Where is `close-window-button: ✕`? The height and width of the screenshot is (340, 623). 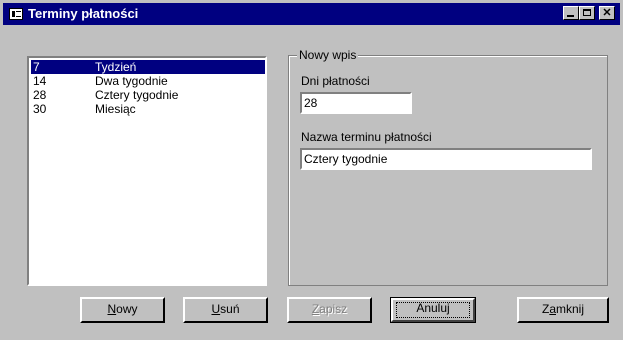
close-window-button: ✕ is located at coordinates (607, 13).